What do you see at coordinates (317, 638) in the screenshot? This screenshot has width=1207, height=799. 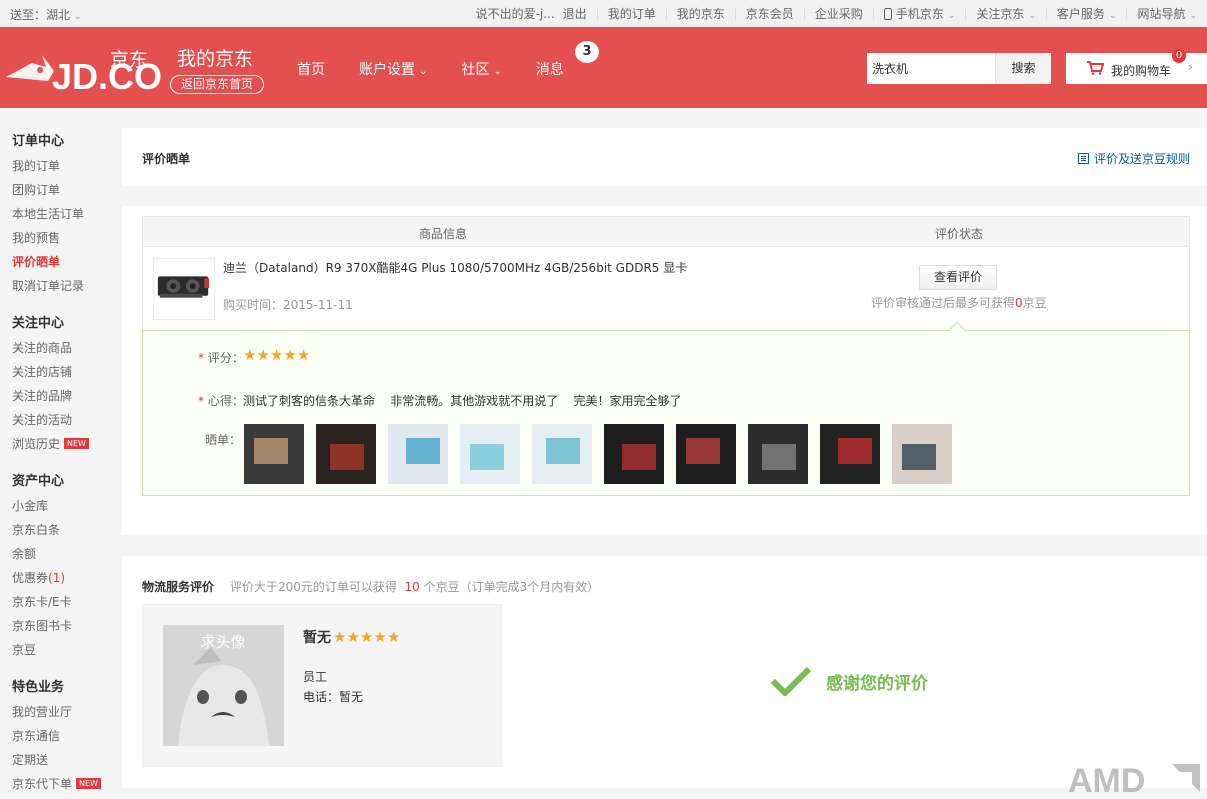 I see `courier-name: 暂无` at bounding box center [317, 638].